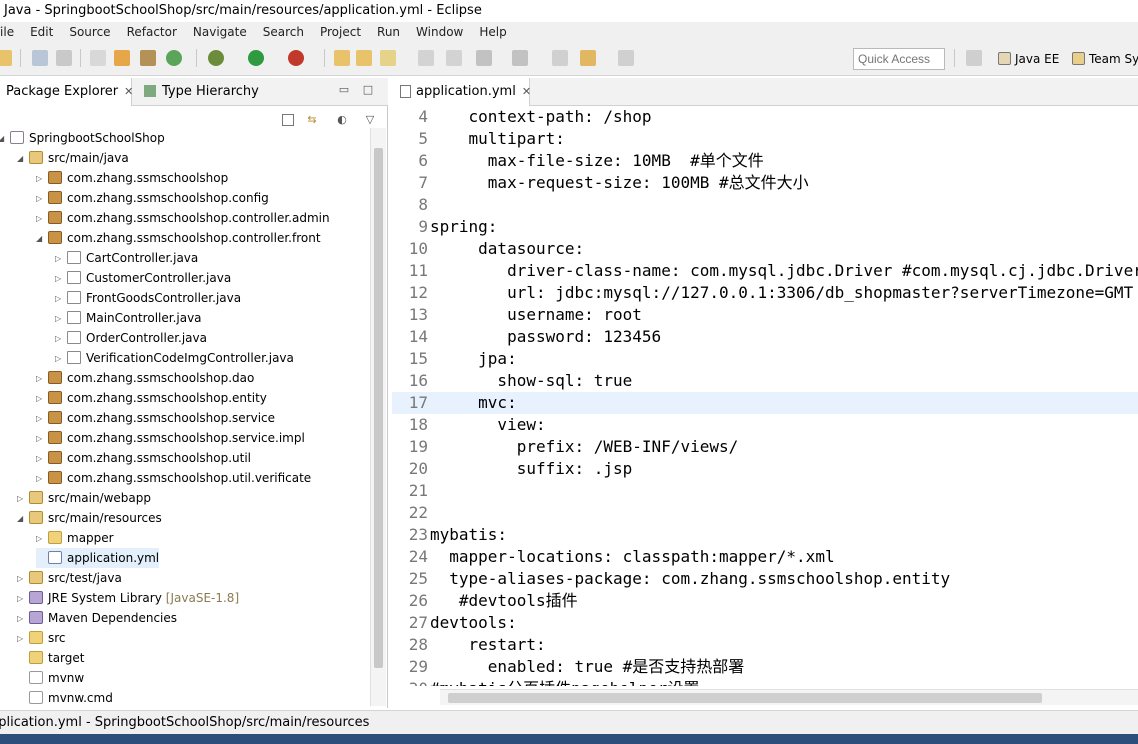 This screenshot has height=744, width=1138. What do you see at coordinates (342, 58) in the screenshot?
I see `open-folder-icon` at bounding box center [342, 58].